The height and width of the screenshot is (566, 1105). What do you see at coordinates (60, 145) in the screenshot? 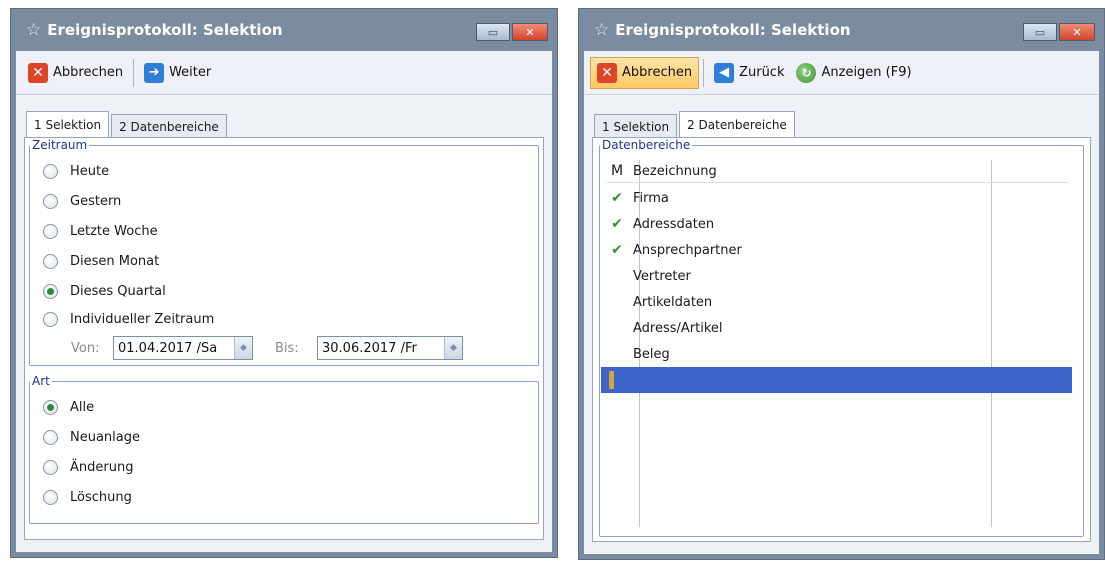
I see `zeitraum-legend: Zeitraum` at bounding box center [60, 145].